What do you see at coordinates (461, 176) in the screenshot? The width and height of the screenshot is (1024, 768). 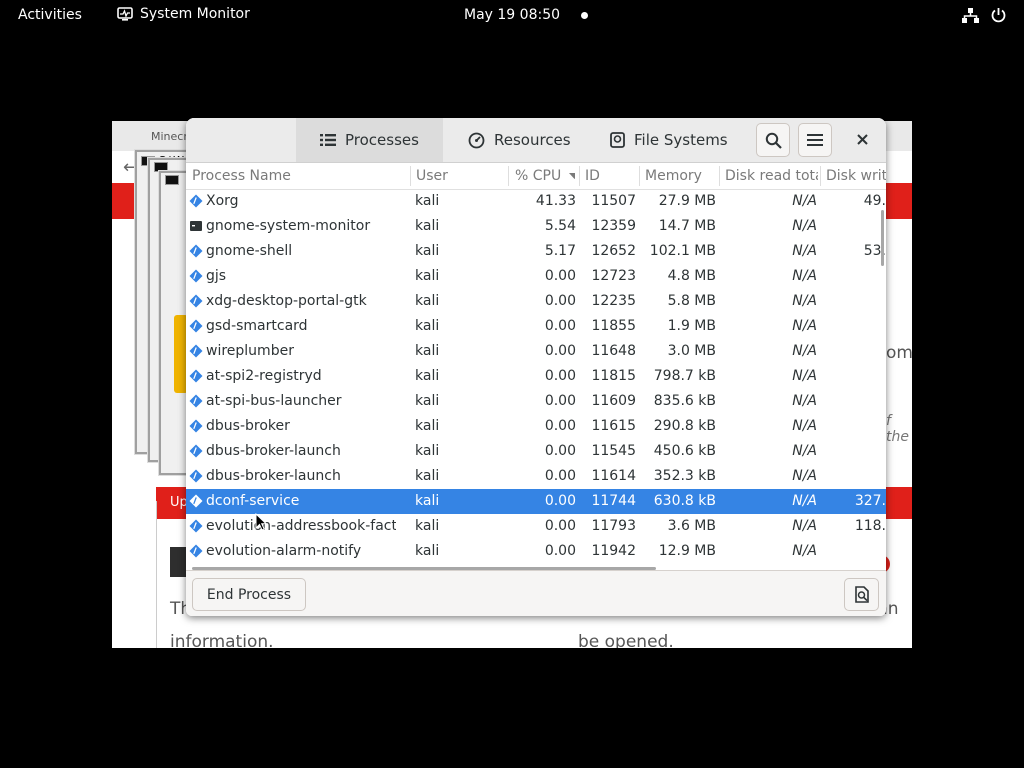 I see `column-header-user: User` at bounding box center [461, 176].